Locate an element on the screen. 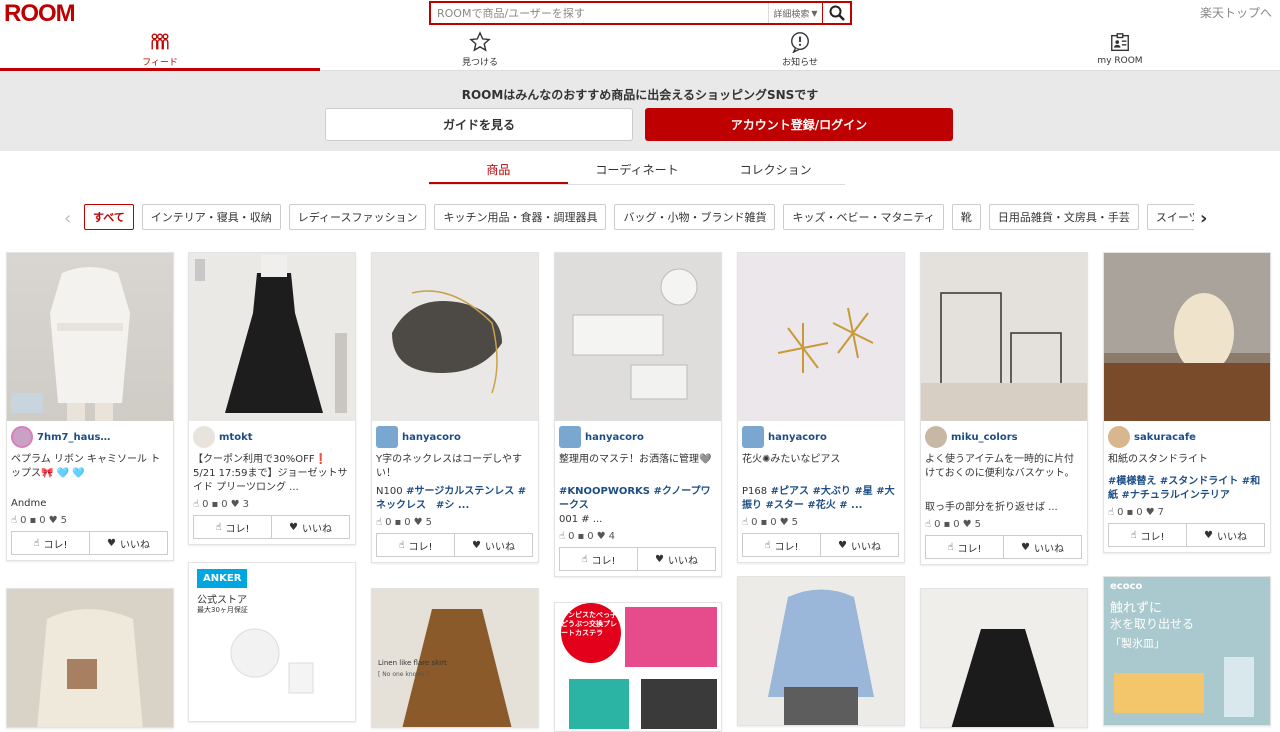 The image size is (1280, 732). chevron-right-icon: › is located at coordinates (1203, 218).